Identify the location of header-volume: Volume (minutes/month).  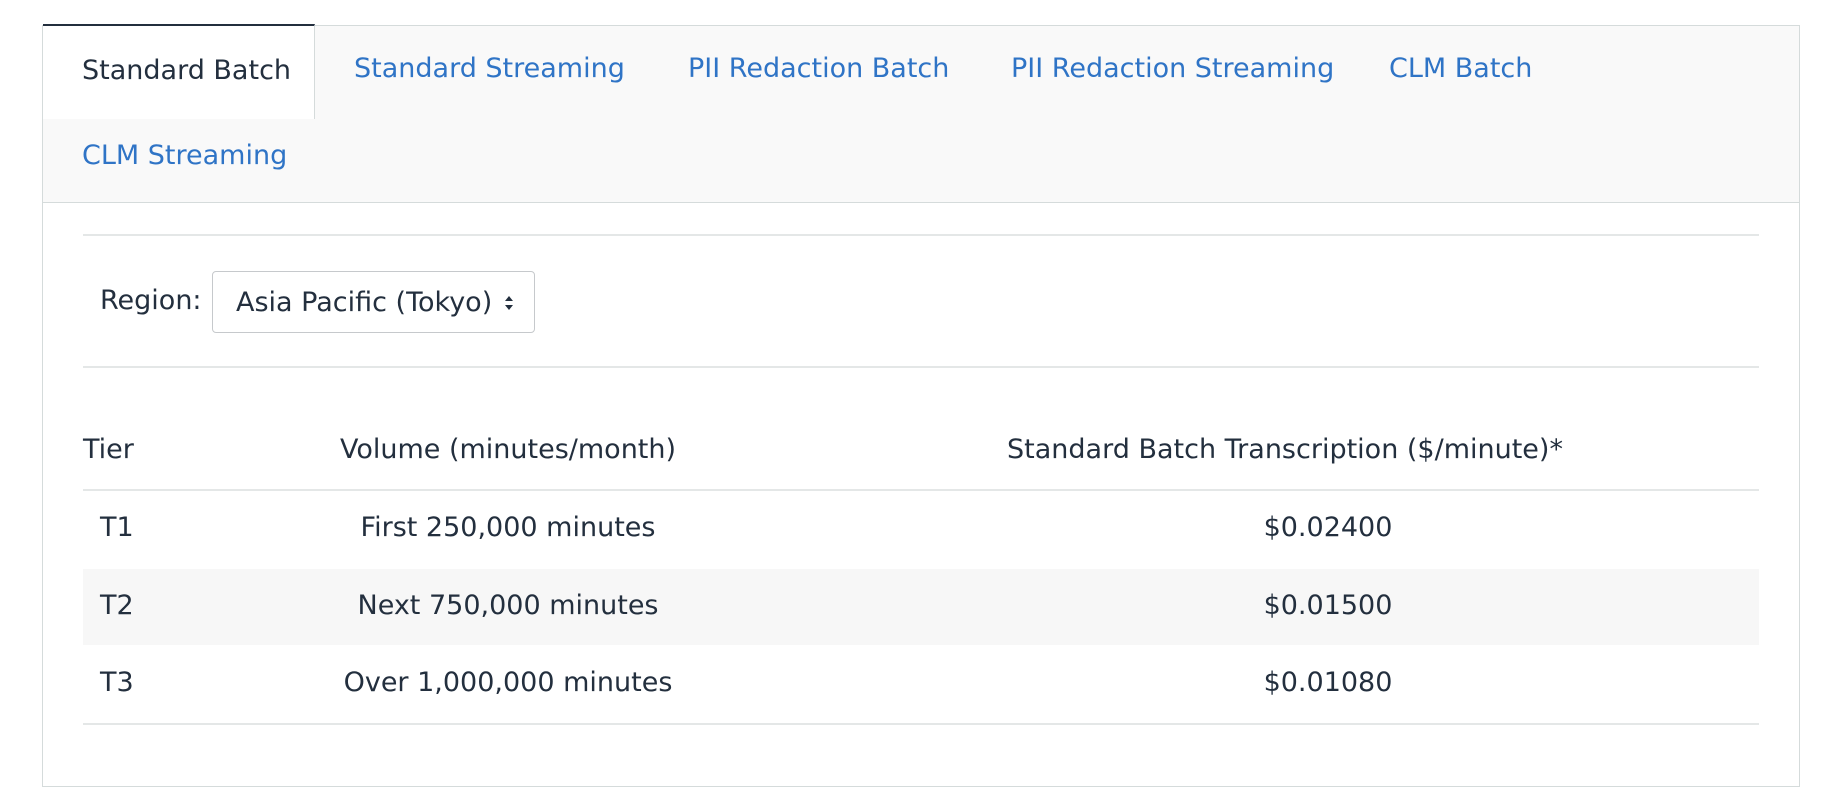
(508, 449).